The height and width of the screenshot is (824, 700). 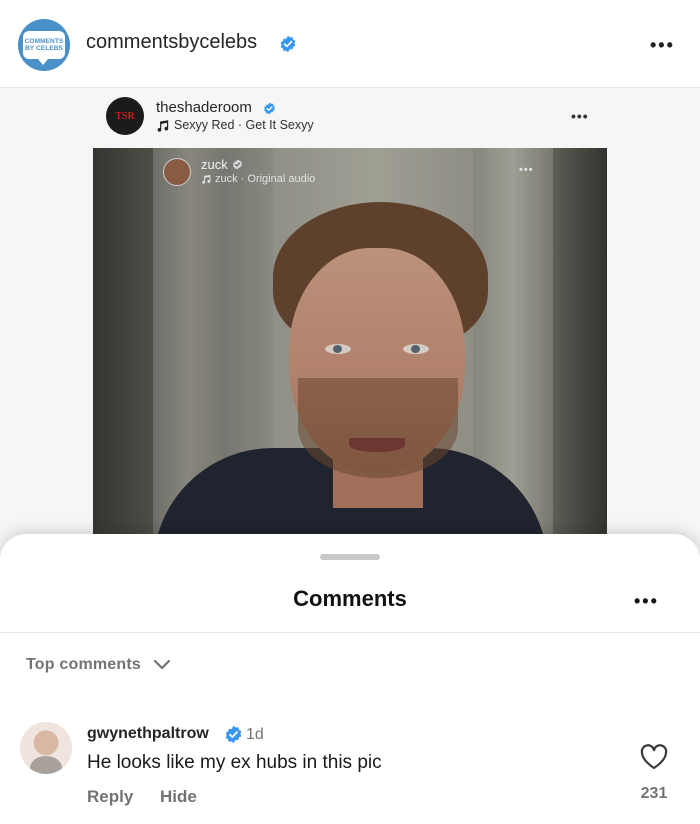 I want to click on inner-account-avatar: TSR, so click(x=125, y=116).